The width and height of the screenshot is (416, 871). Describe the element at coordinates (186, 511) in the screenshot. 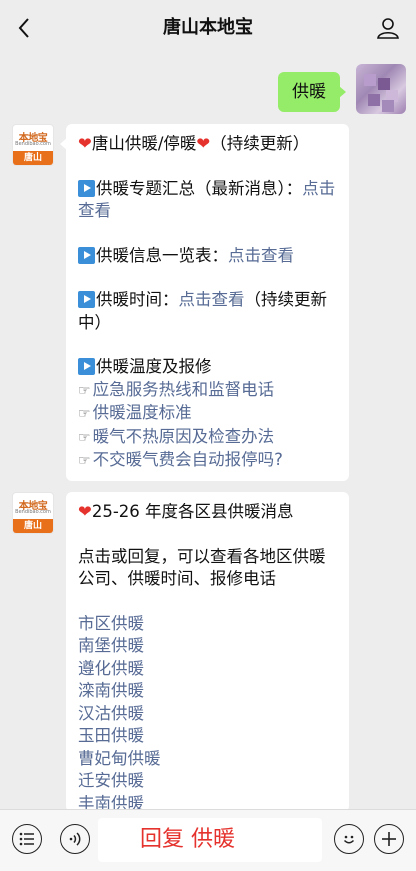

I see `message-title: ❤25-26 年度各区县供暖消息` at that location.